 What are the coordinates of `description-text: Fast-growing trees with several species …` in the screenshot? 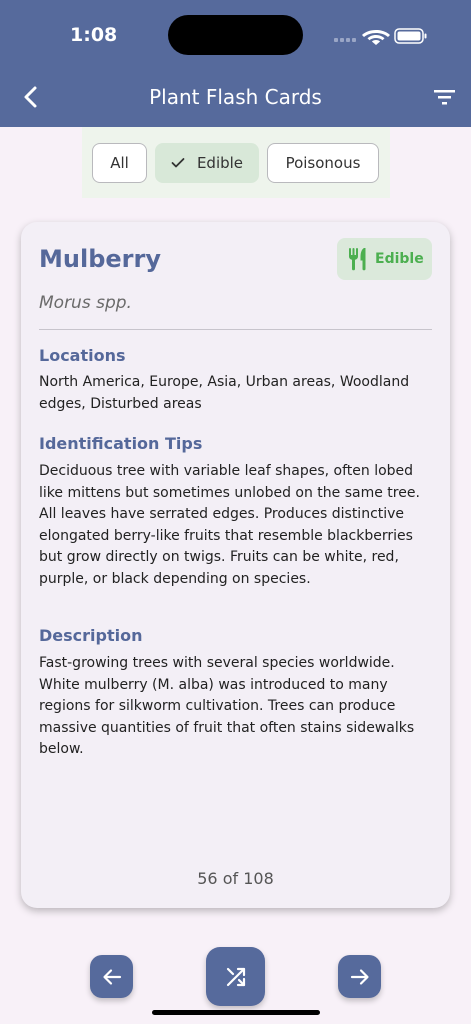 It's located at (227, 706).